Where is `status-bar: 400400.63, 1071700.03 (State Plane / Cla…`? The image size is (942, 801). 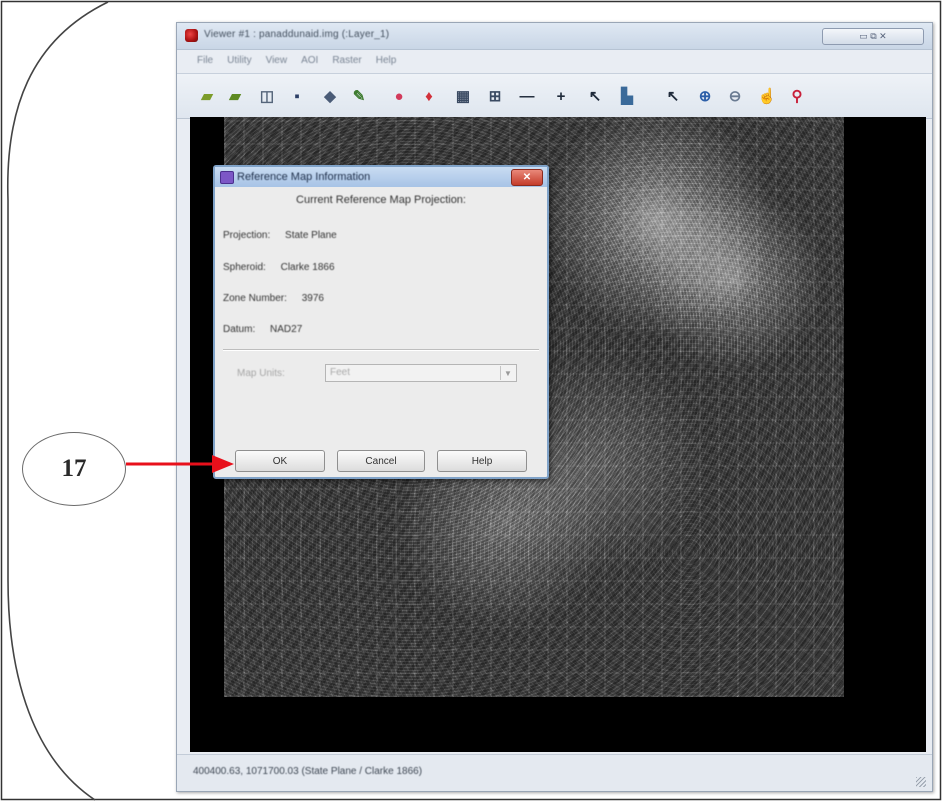 status-bar: 400400.63, 1071700.03 (State Plane / Cla… is located at coordinates (554, 772).